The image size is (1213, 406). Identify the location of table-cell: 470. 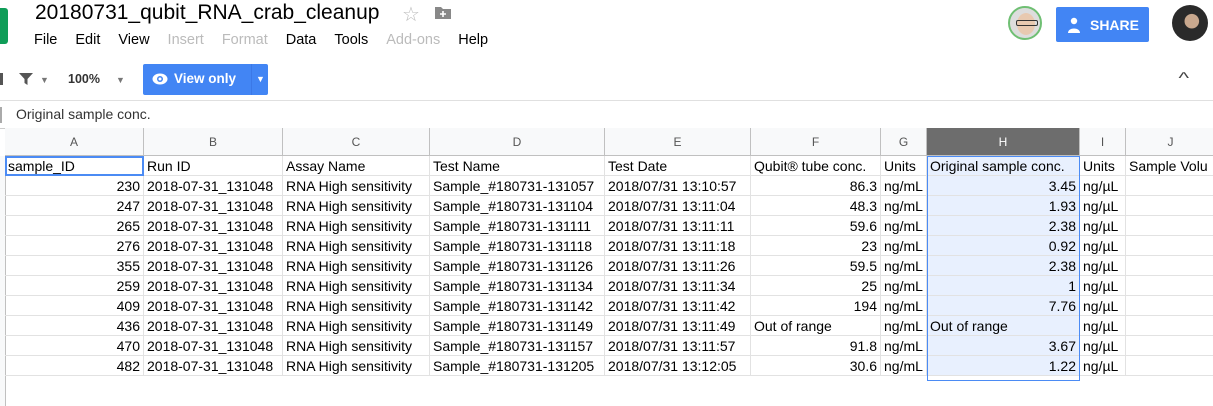
(74, 346).